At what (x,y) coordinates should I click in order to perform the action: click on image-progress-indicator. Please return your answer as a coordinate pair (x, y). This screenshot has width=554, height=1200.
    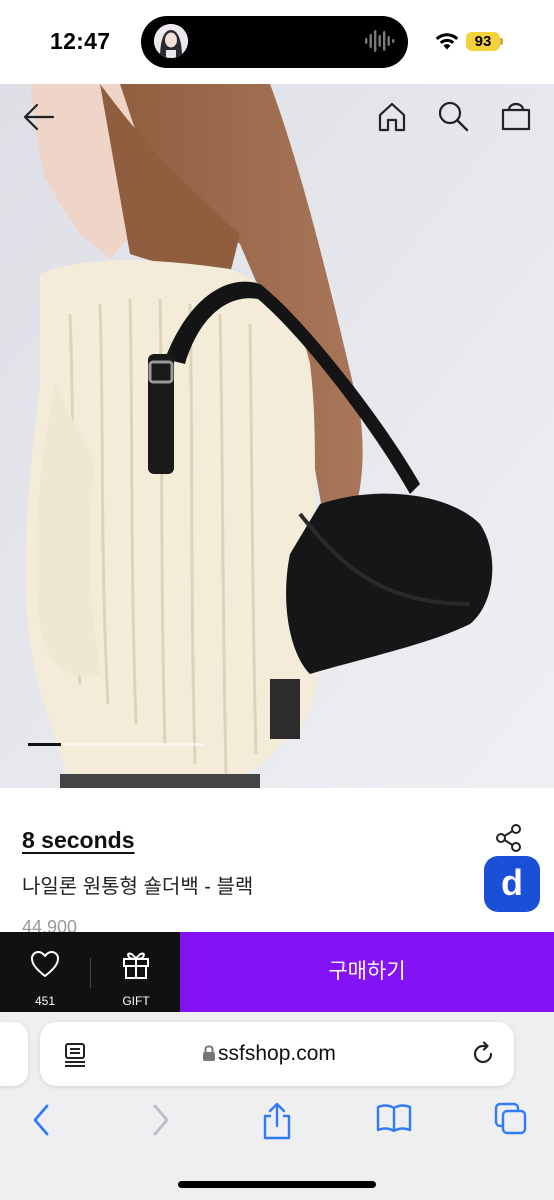
    Looking at the image, I should click on (44, 744).